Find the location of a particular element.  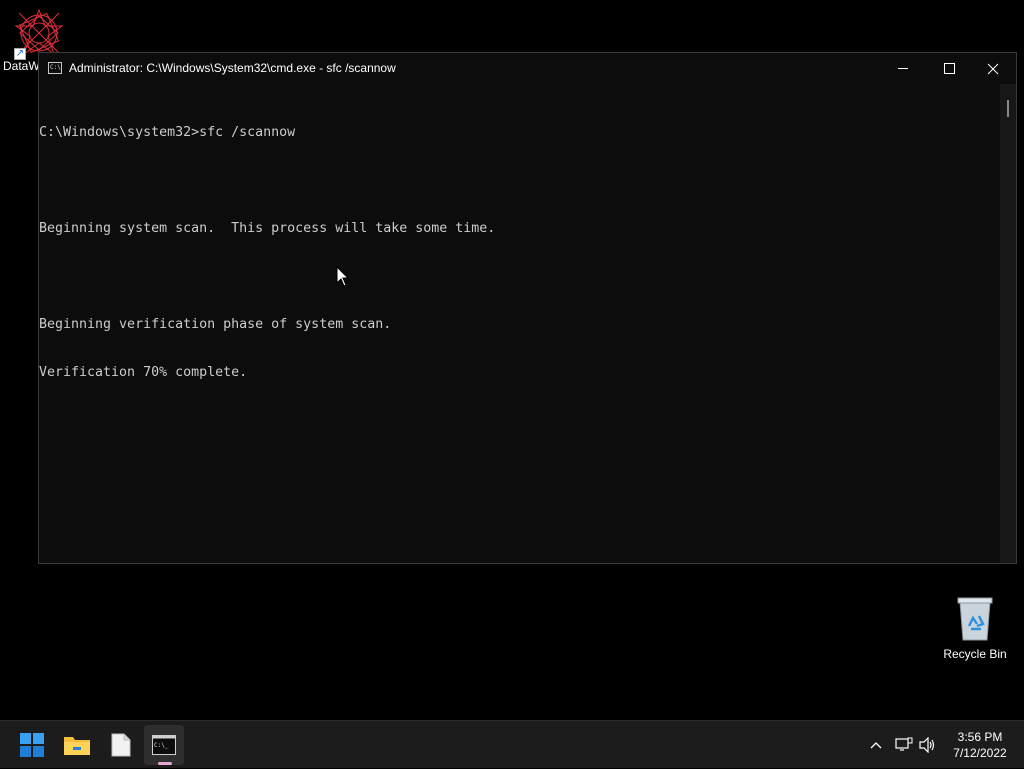

desktop-recycle-bin: Recycle Bin is located at coordinates (975, 631).